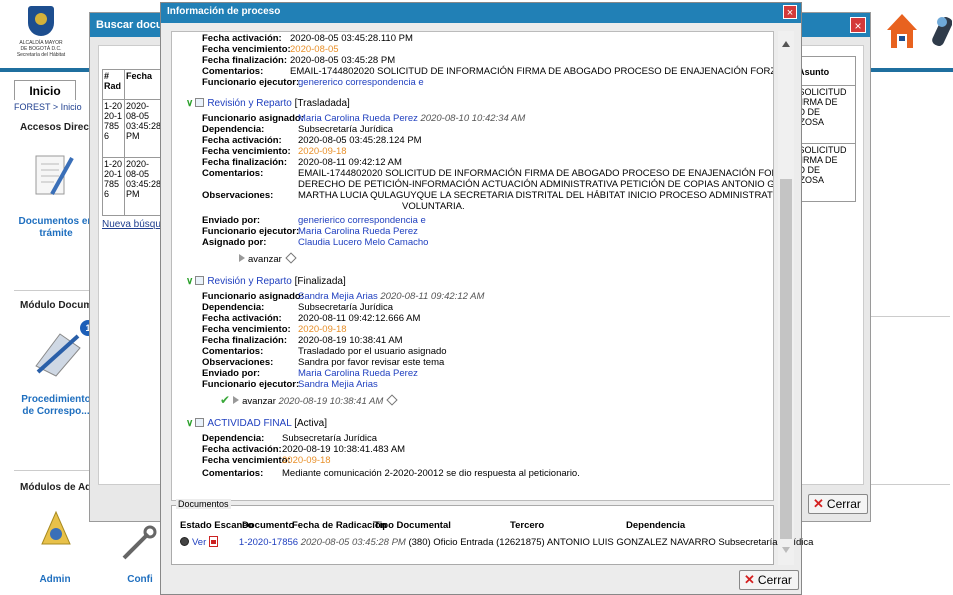 Image resolution: width=953 pixels, height=595 pixels. I want to click on col-header-fecha: Fecha, so click(143, 84).